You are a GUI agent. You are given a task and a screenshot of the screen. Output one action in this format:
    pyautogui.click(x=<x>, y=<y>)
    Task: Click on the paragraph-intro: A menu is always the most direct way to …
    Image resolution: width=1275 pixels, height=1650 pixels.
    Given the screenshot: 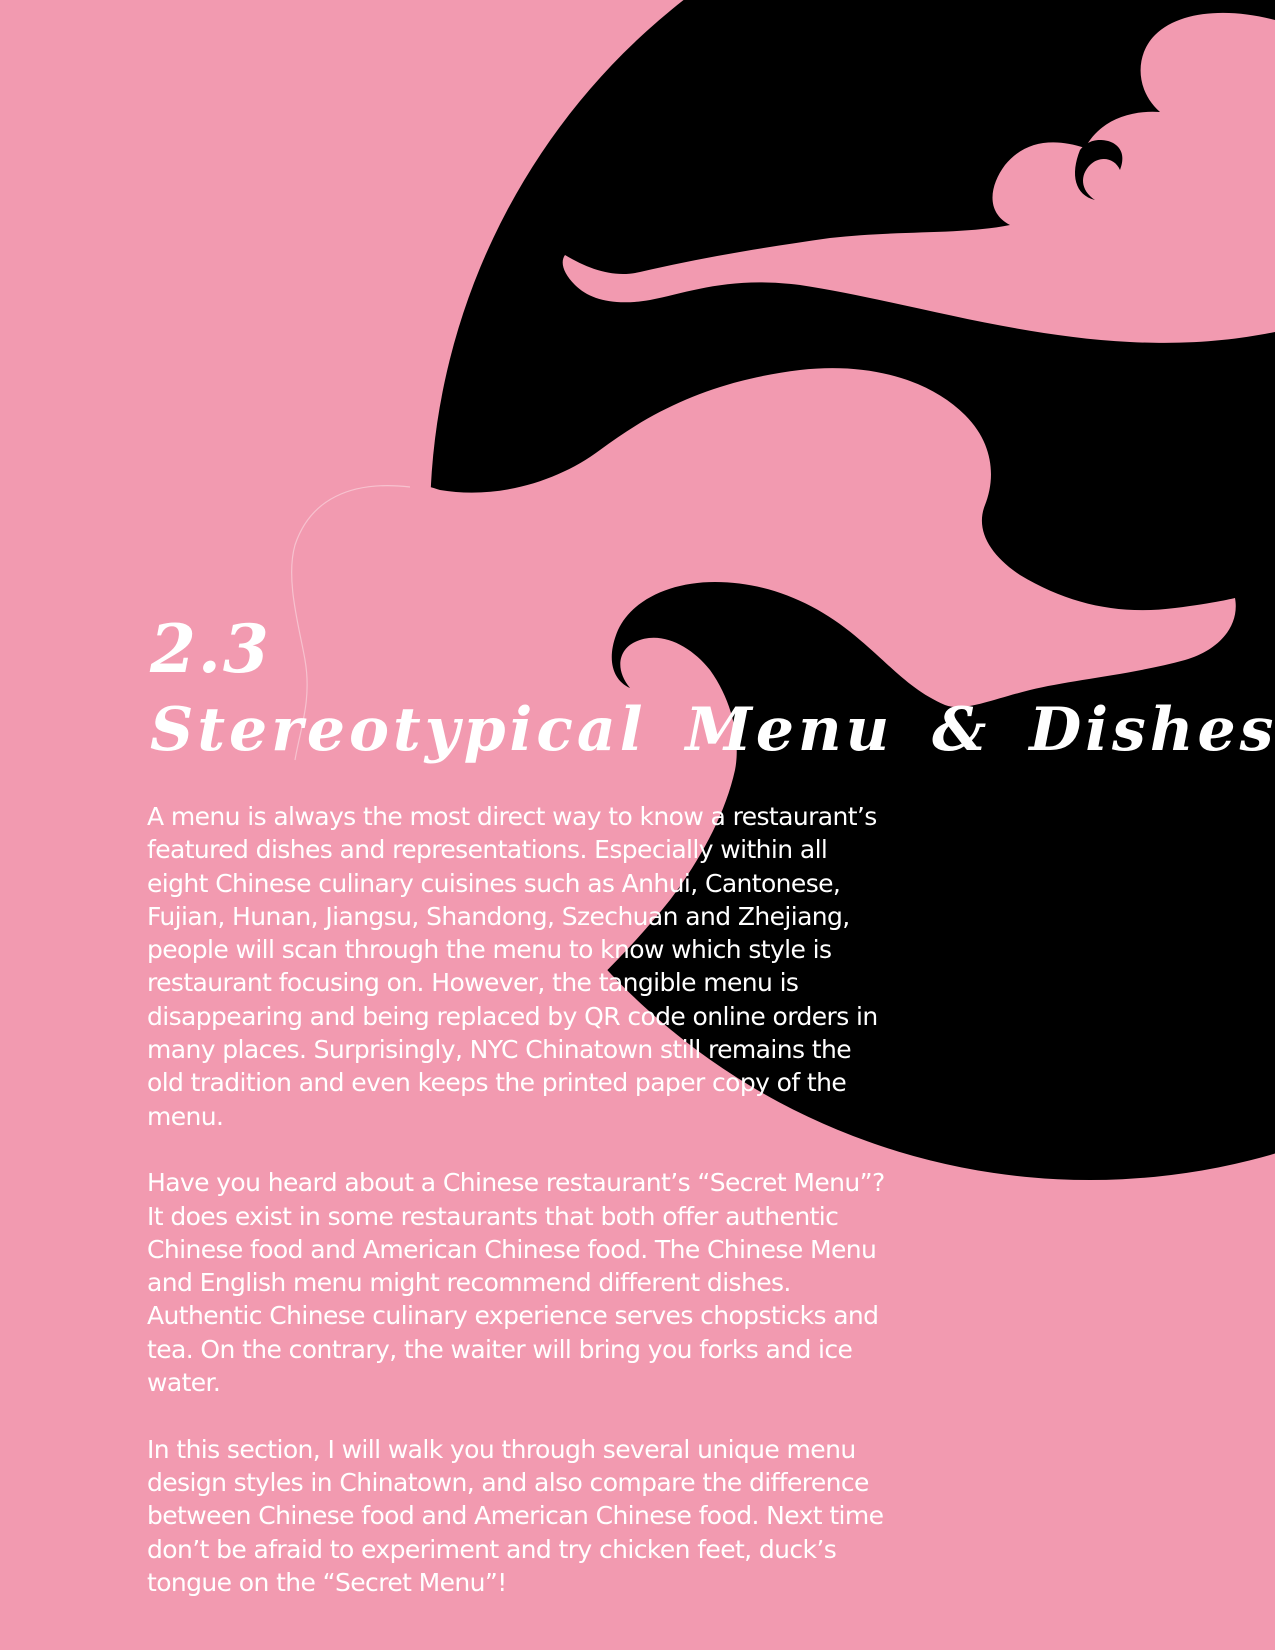 What is the action you would take?
    pyautogui.click(x=512, y=966)
    